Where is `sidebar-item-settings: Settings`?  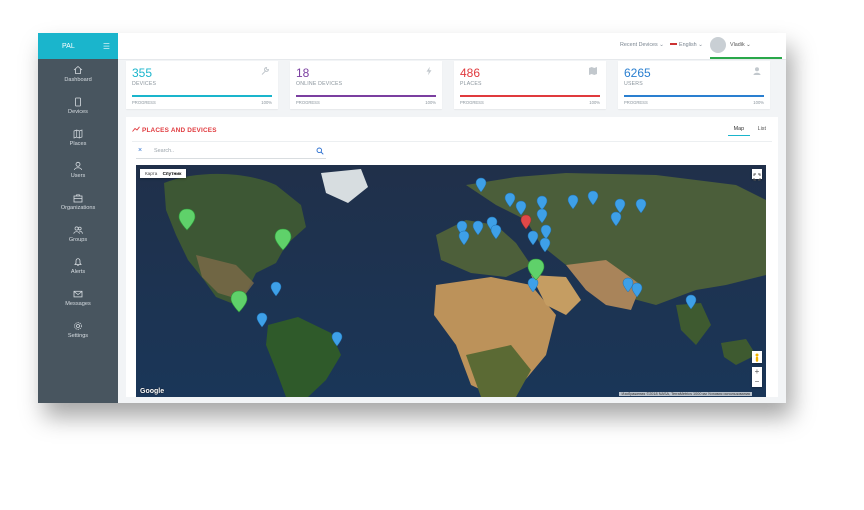
sidebar-item-settings: Settings is located at coordinates (78, 330).